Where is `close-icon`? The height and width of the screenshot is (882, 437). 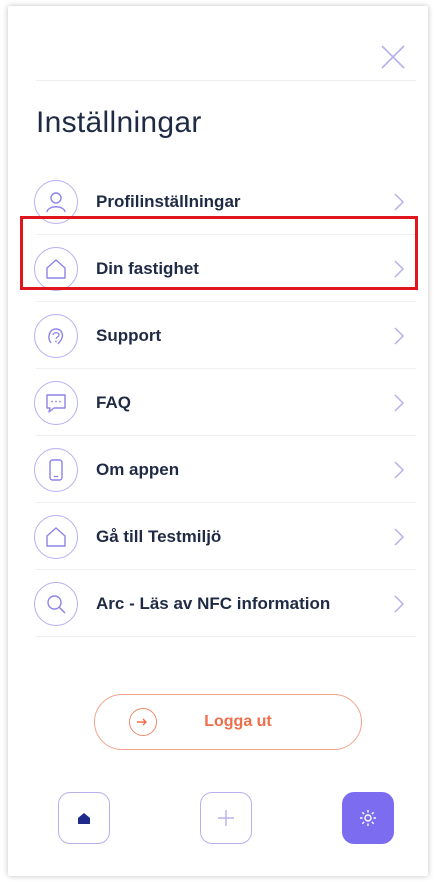 close-icon is located at coordinates (393, 57).